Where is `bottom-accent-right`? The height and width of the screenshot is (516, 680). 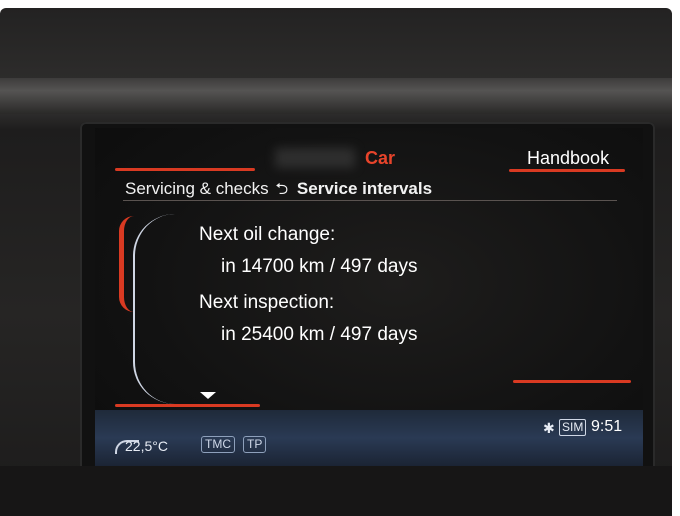
bottom-accent-right is located at coordinates (572, 381).